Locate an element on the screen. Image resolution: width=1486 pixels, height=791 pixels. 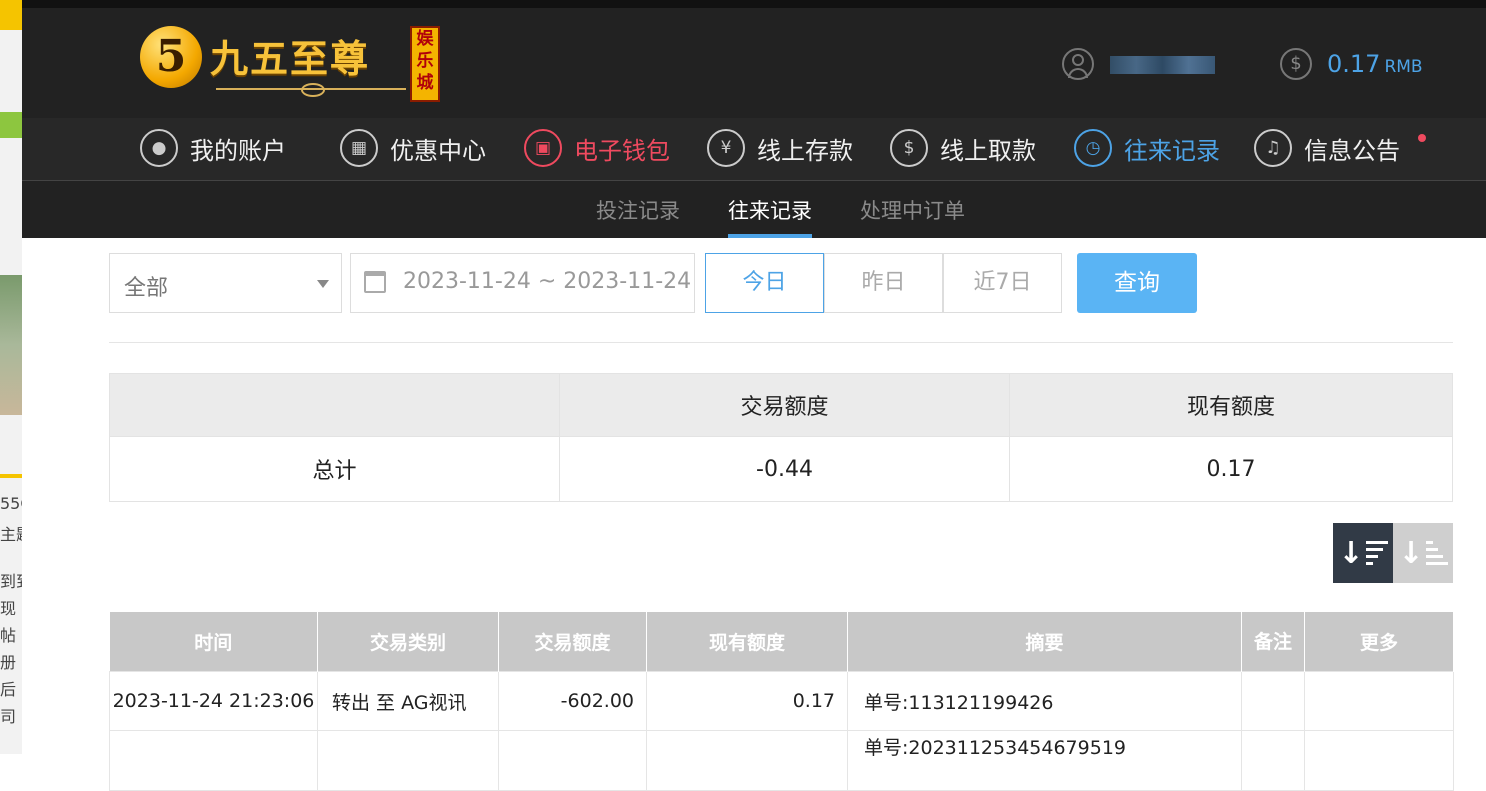
nav-item-announcements: ♫ 信息公告 is located at coordinates (1327, 148).